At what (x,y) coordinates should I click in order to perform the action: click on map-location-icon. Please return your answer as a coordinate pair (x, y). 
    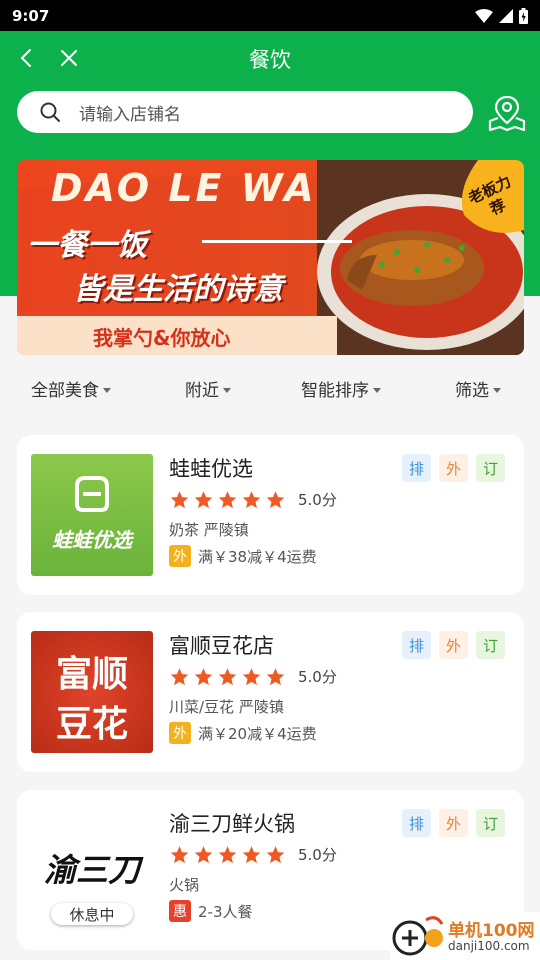
    Looking at the image, I should click on (507, 113).